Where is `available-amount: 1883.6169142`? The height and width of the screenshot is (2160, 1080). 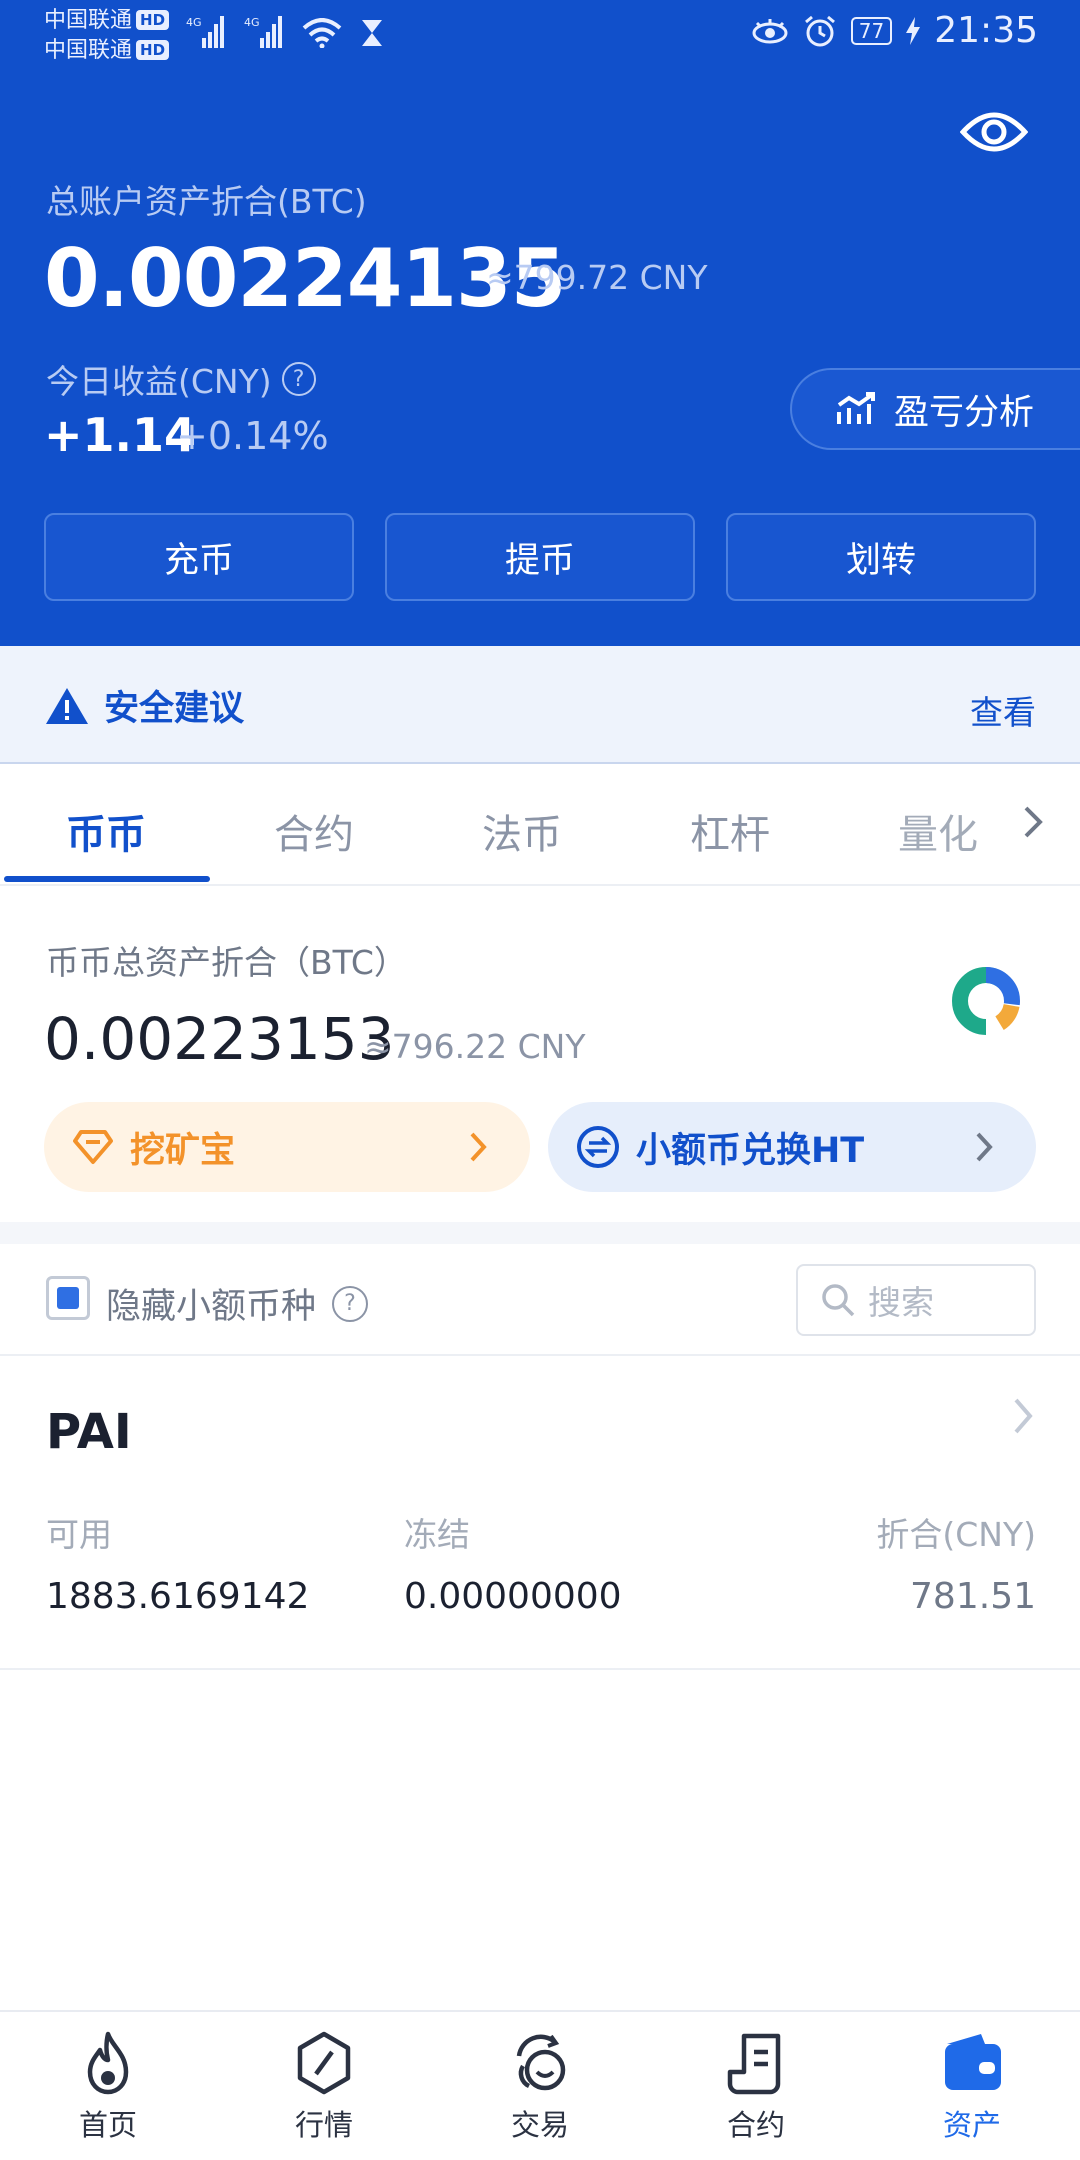 available-amount: 1883.6169142 is located at coordinates (178, 1596).